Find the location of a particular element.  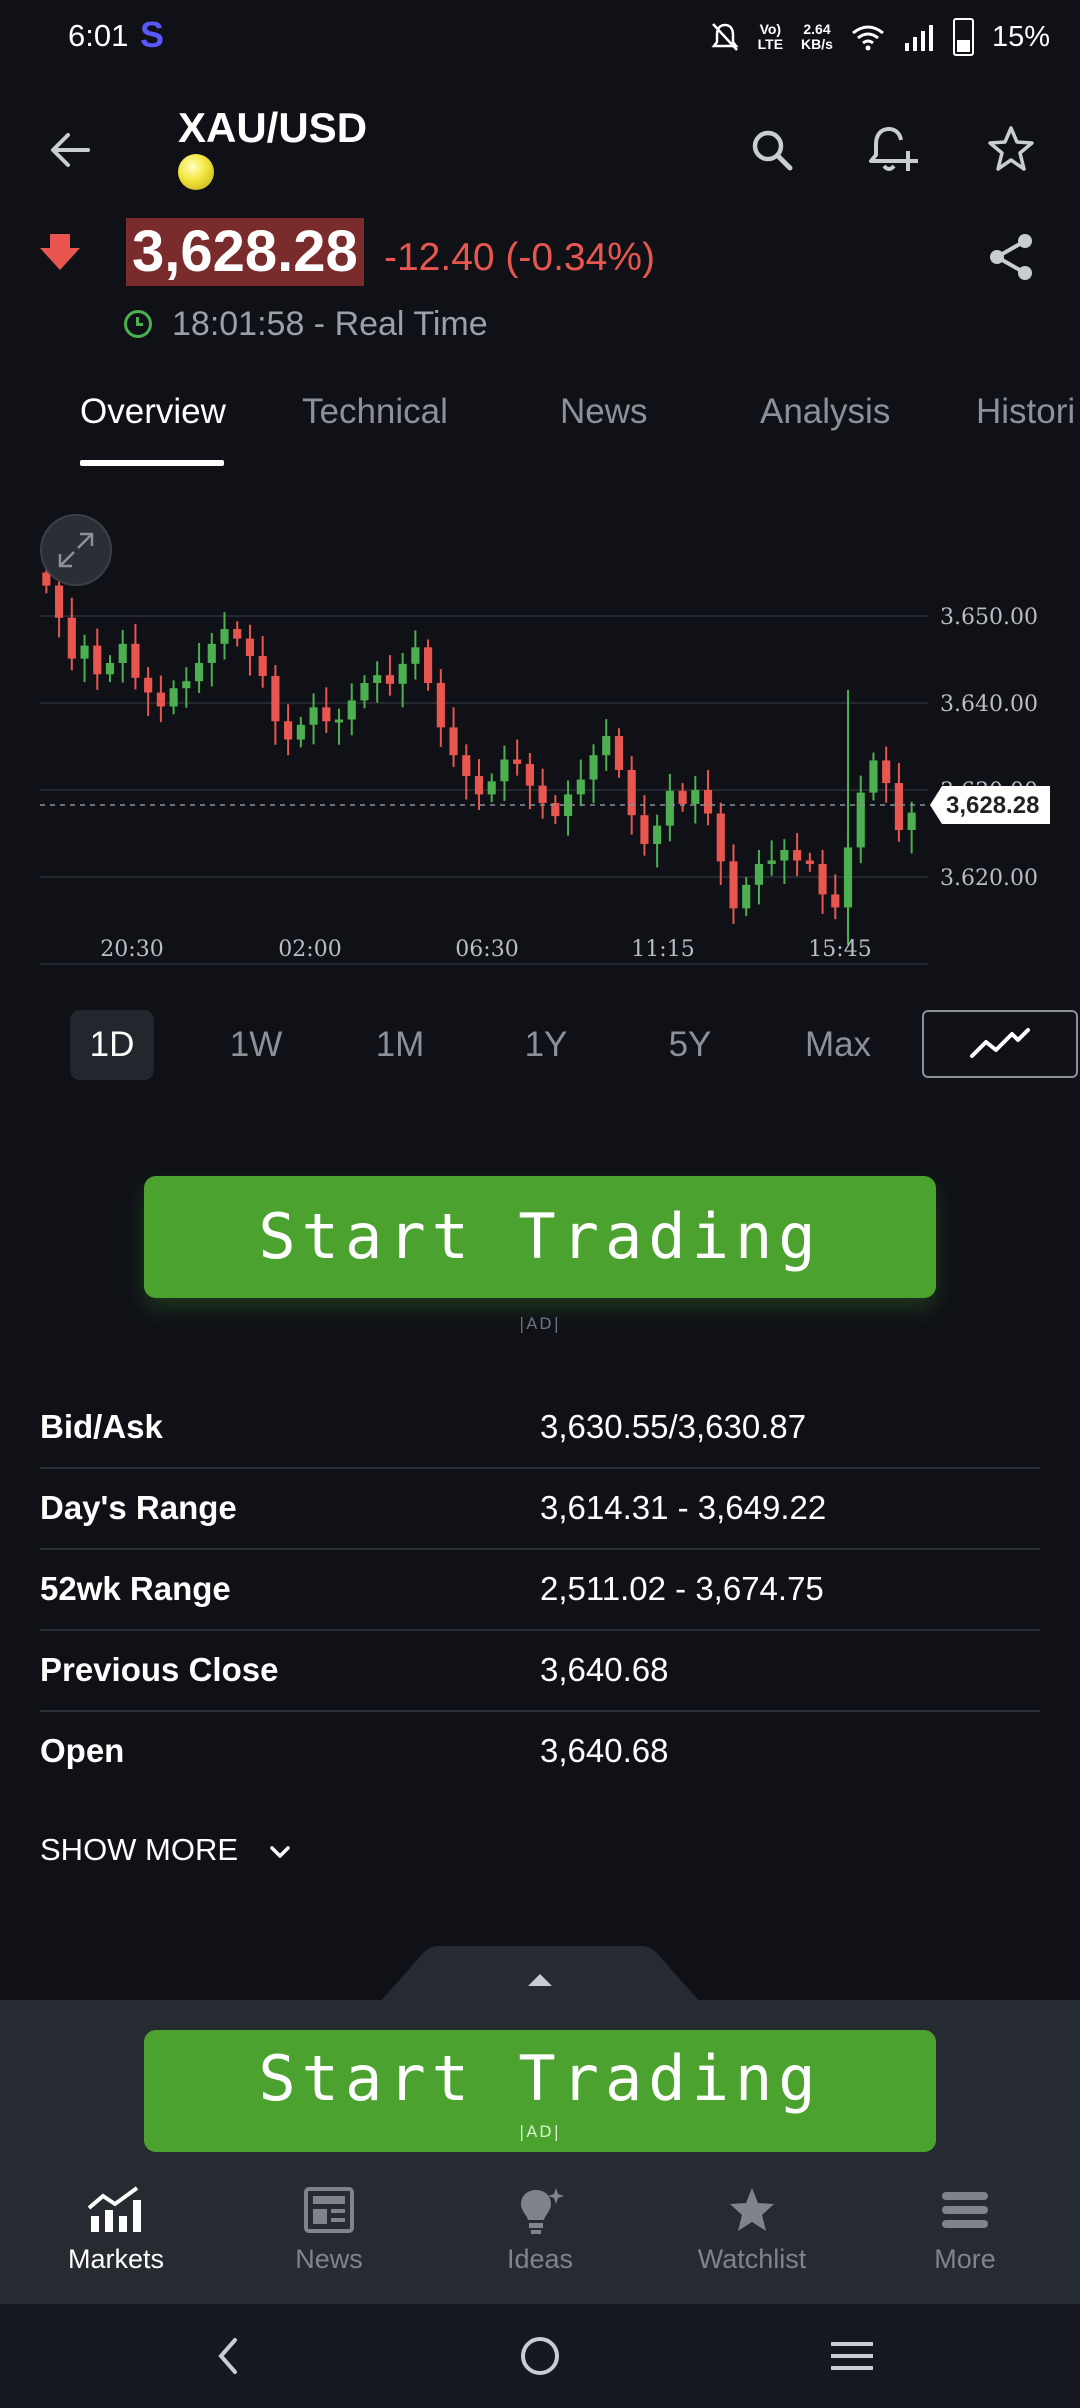

markets-icon is located at coordinates (114, 2209).